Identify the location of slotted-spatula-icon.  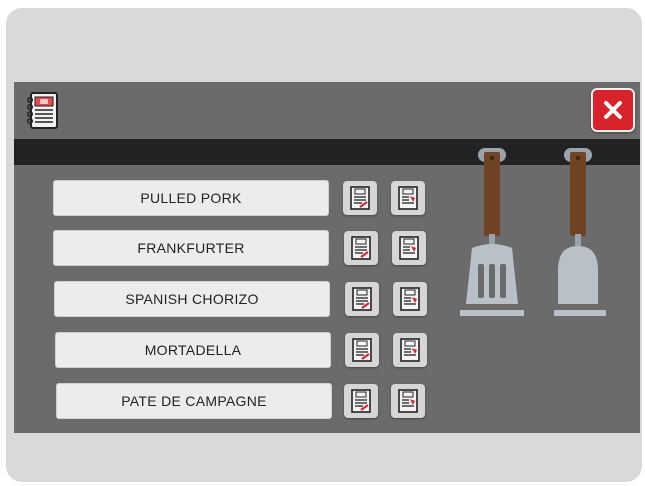
(492, 232).